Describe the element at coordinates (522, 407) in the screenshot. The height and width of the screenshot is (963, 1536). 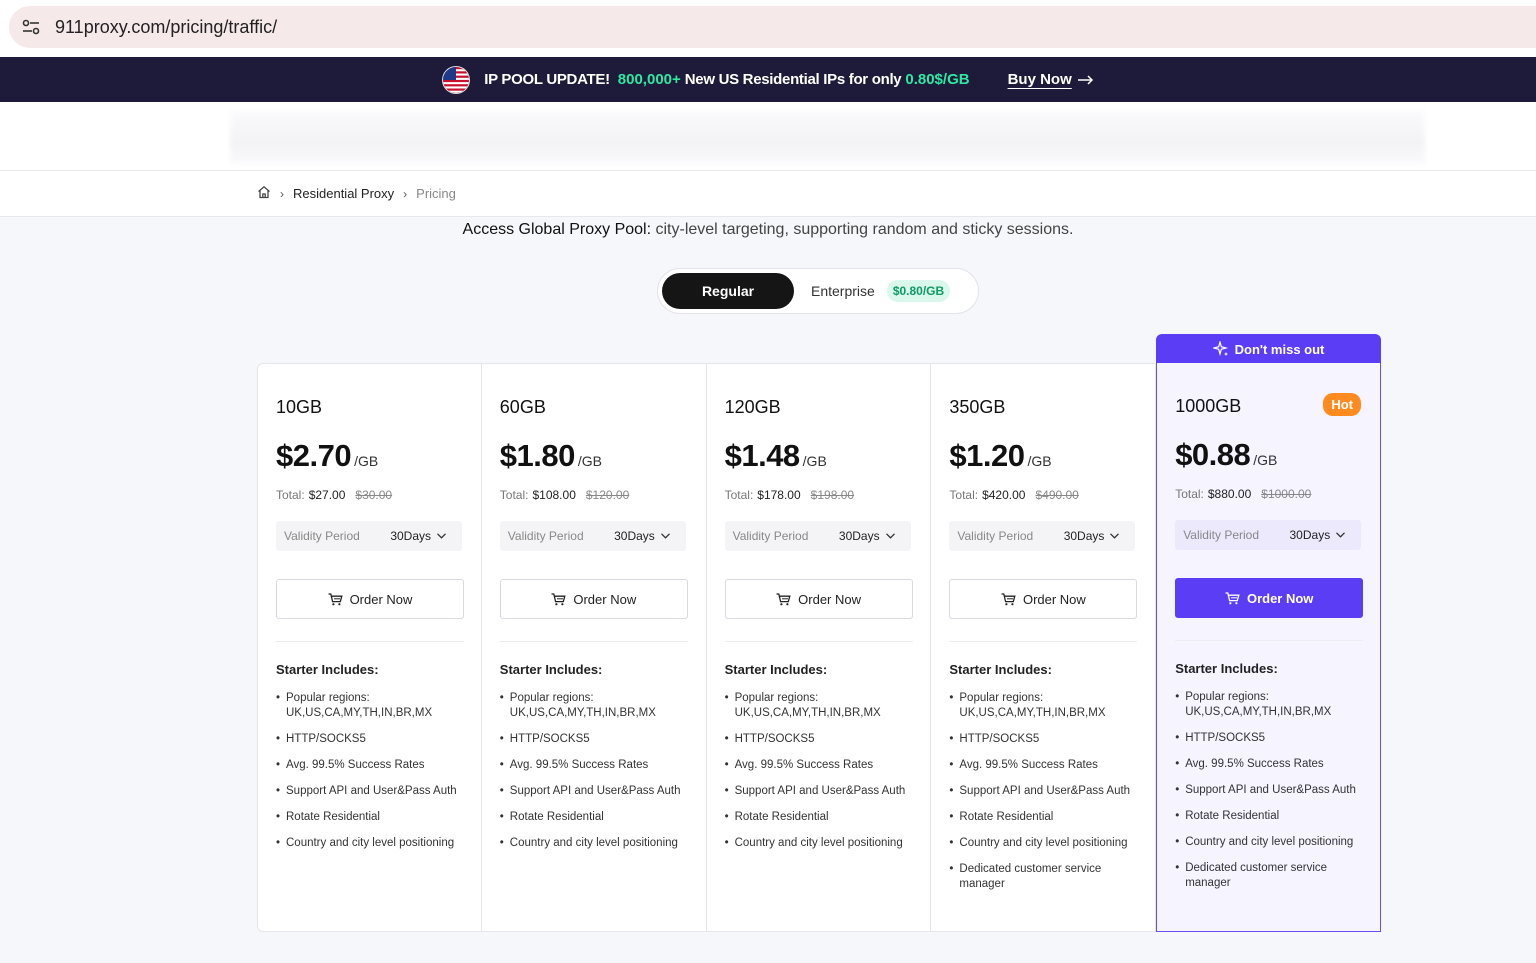
I see `plan-size: 60GB` at that location.